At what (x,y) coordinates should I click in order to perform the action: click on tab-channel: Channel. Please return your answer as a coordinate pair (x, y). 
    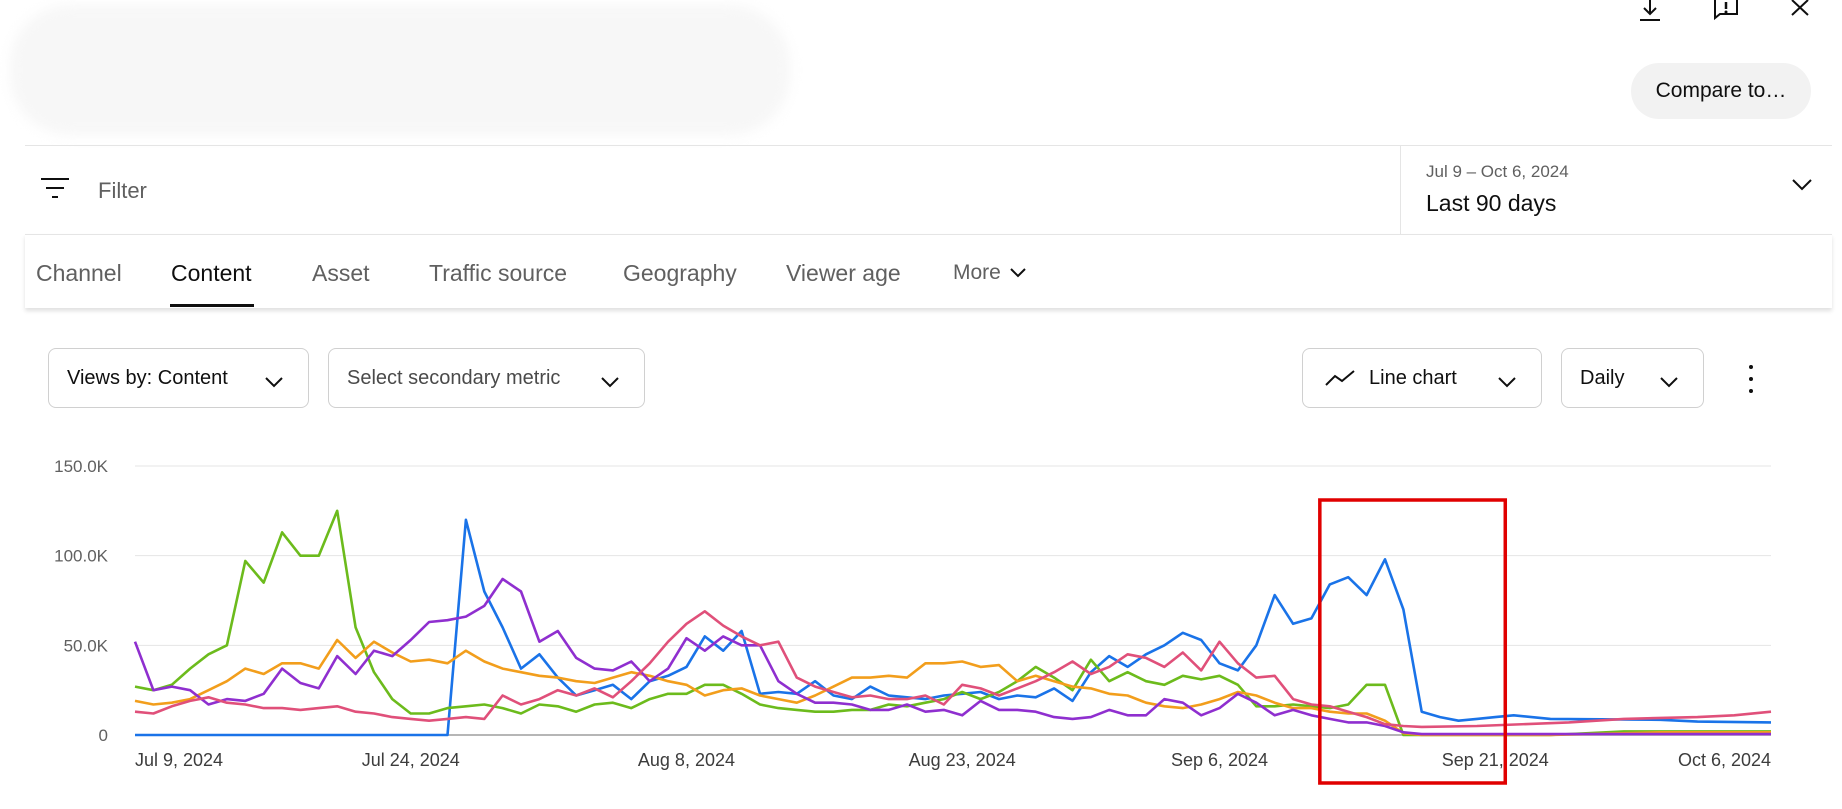
    Looking at the image, I should click on (79, 273).